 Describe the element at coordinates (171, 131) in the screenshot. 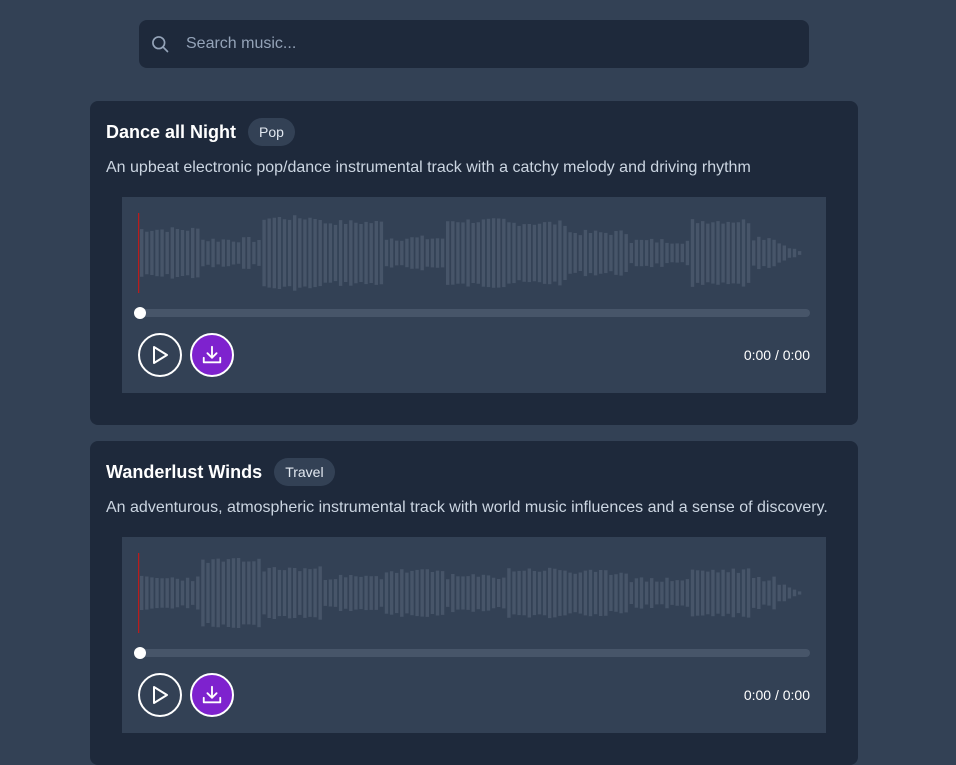

I see `track-title: Dance all Night` at that location.